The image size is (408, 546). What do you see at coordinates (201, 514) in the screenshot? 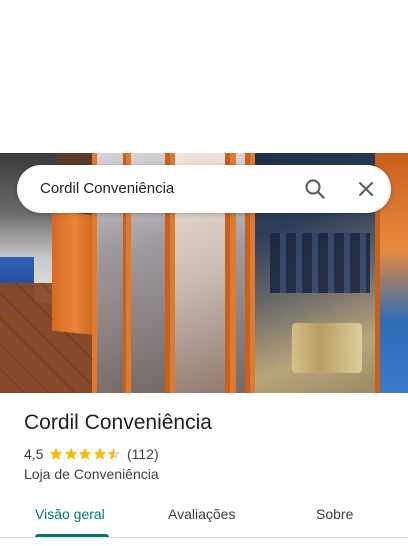
I see `tab-reviews: Avaliações` at bounding box center [201, 514].